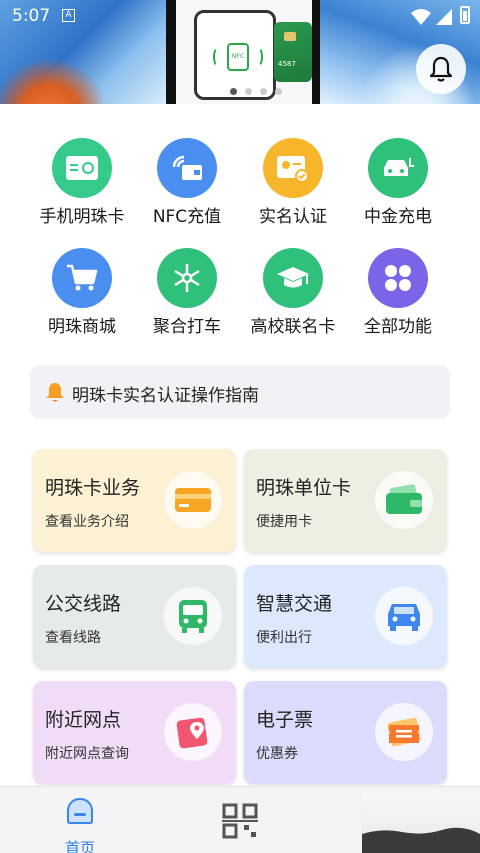  What do you see at coordinates (82, 327) in the screenshot?
I see `quick-item-label: 明珠商城` at bounding box center [82, 327].